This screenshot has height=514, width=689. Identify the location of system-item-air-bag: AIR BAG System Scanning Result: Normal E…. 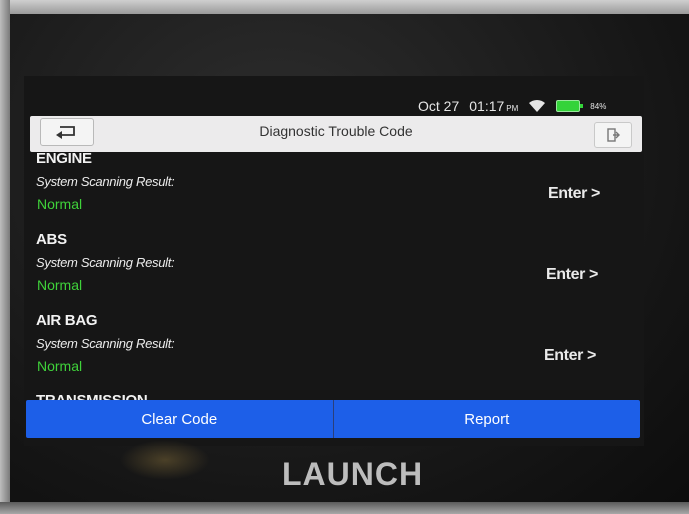
(336, 352).